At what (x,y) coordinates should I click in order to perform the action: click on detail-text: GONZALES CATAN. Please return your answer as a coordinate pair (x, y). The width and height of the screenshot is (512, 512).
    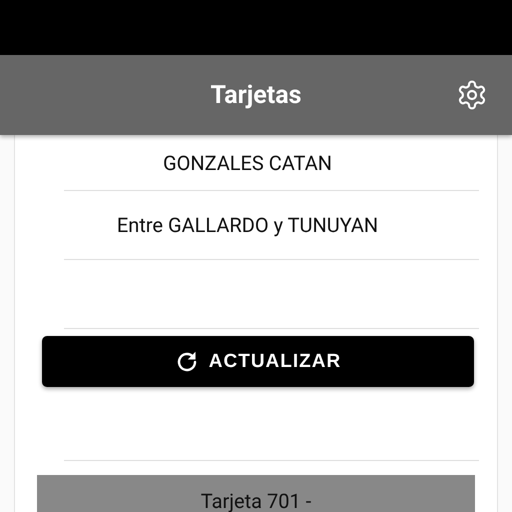
    Looking at the image, I should click on (247, 162).